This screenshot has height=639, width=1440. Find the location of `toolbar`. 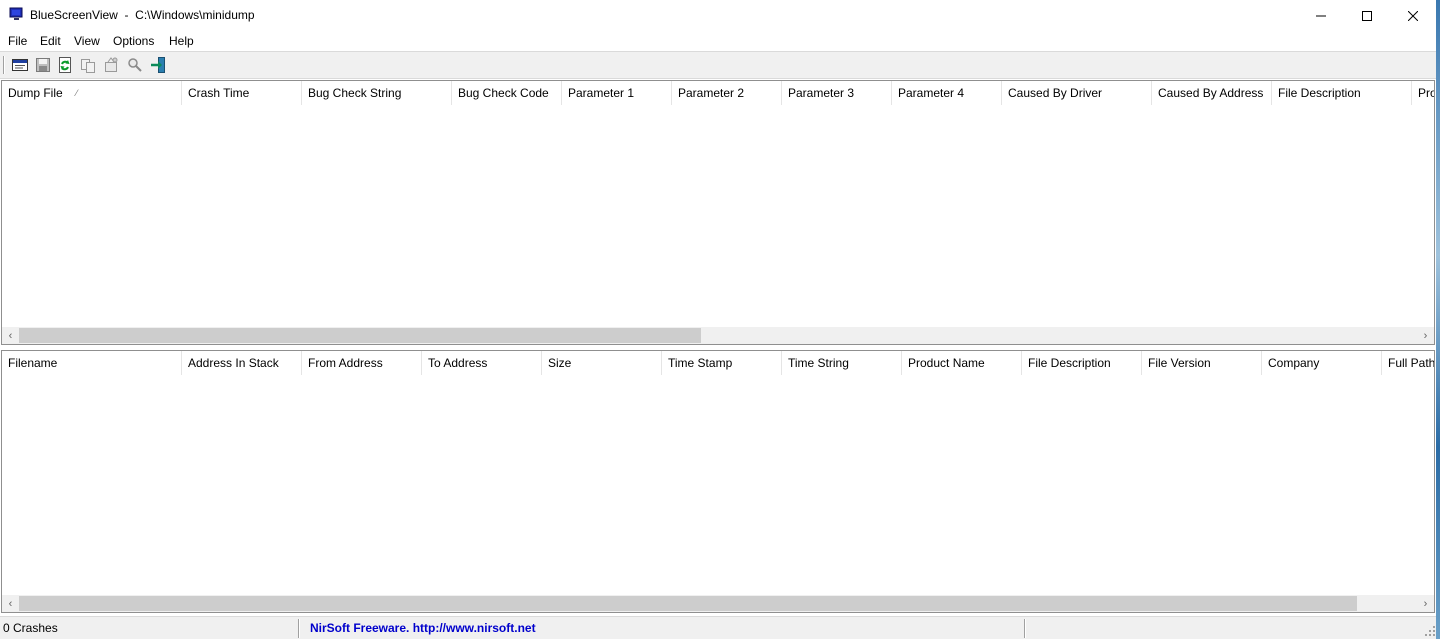

toolbar is located at coordinates (720, 65).